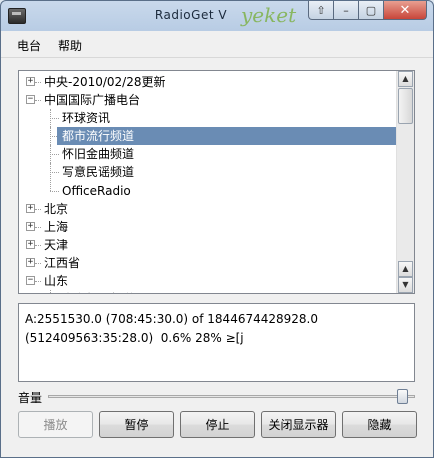 This screenshot has width=434, height=458. I want to click on tree-category: − 山东, so click(208, 281).